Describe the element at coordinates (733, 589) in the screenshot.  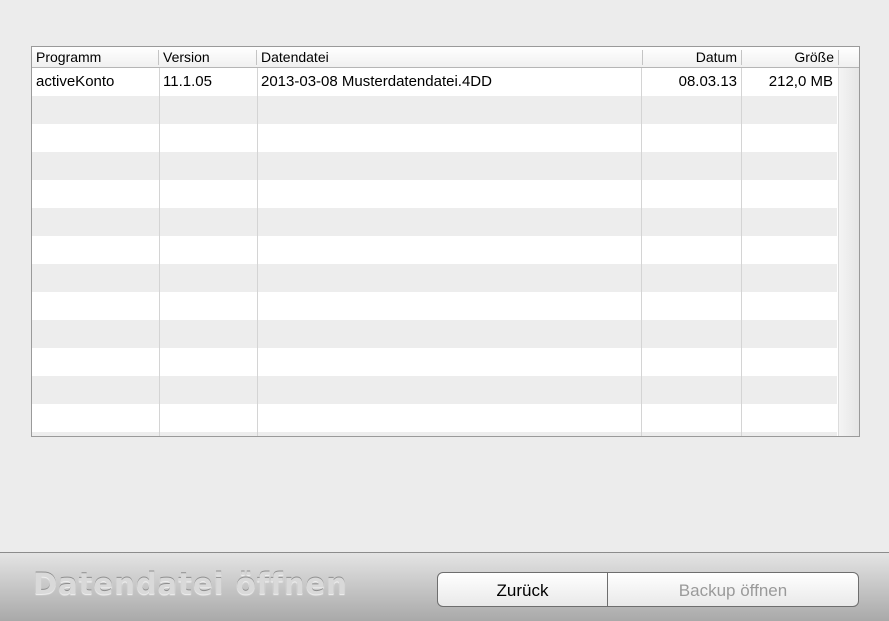
I see `open-backup-button: Backup öffnen` at that location.